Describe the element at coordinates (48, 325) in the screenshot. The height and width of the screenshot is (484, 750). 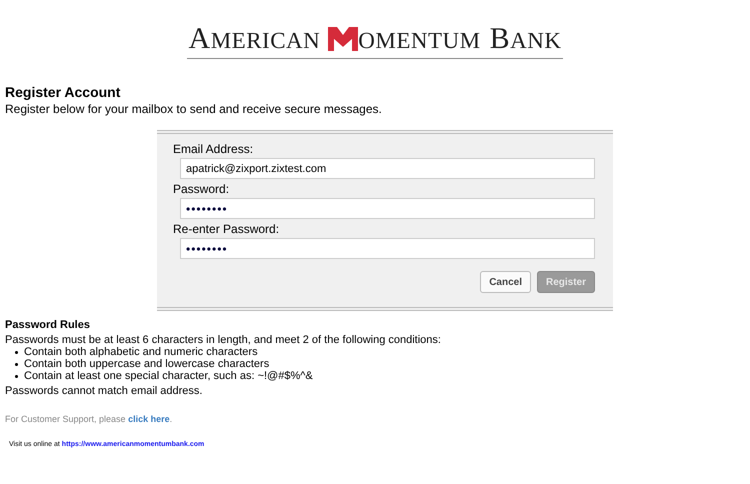
I see `rules-title: Password Rules` at that location.